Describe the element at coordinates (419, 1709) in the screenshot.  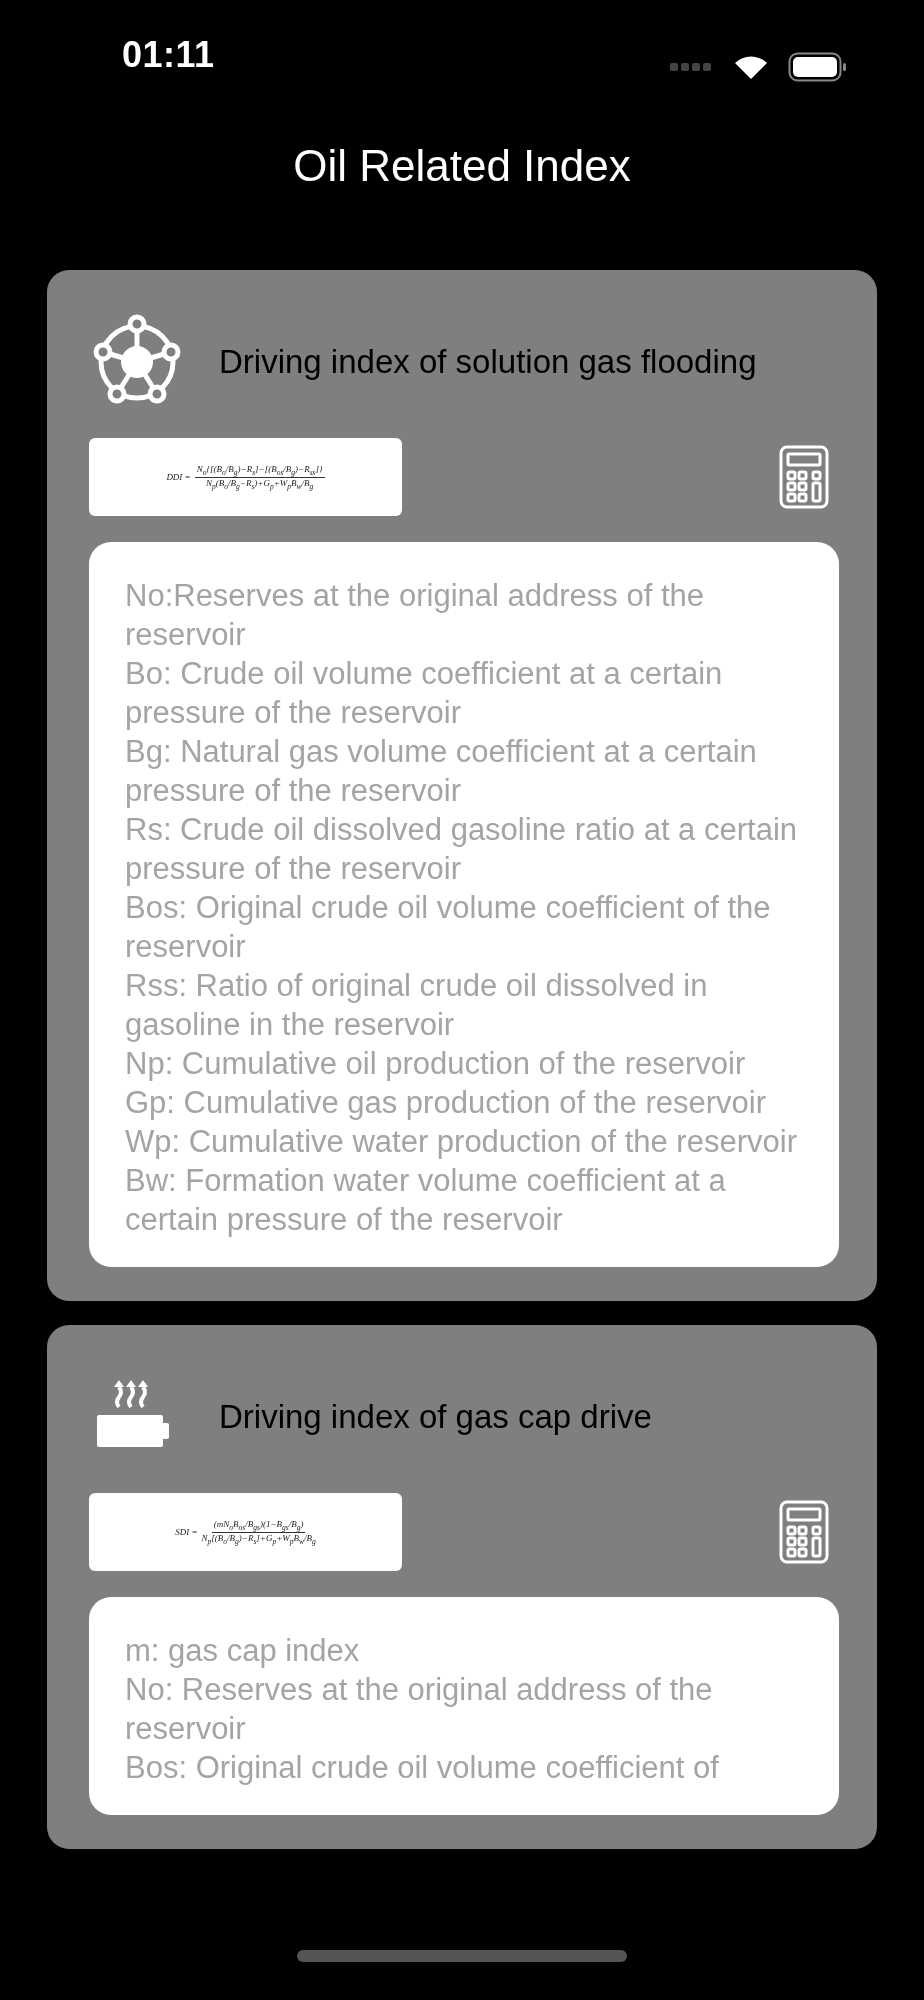
I see `description-text: No: Reserves at the original address of the reservoir` at that location.